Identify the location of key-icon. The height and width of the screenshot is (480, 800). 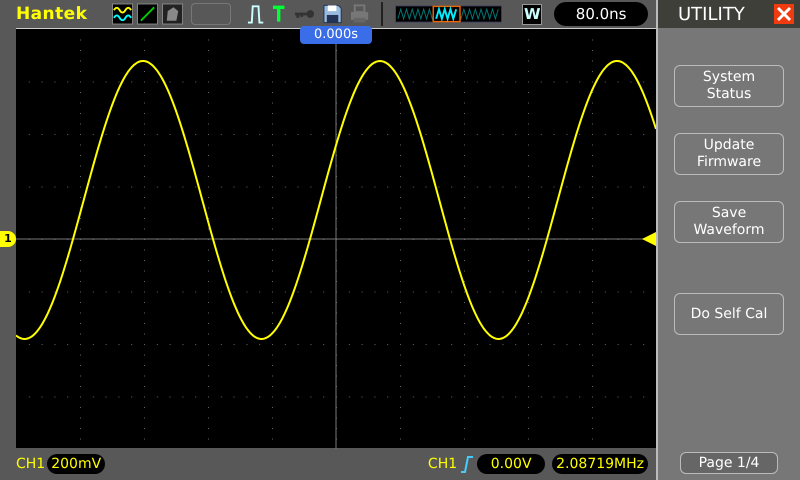
(304, 14).